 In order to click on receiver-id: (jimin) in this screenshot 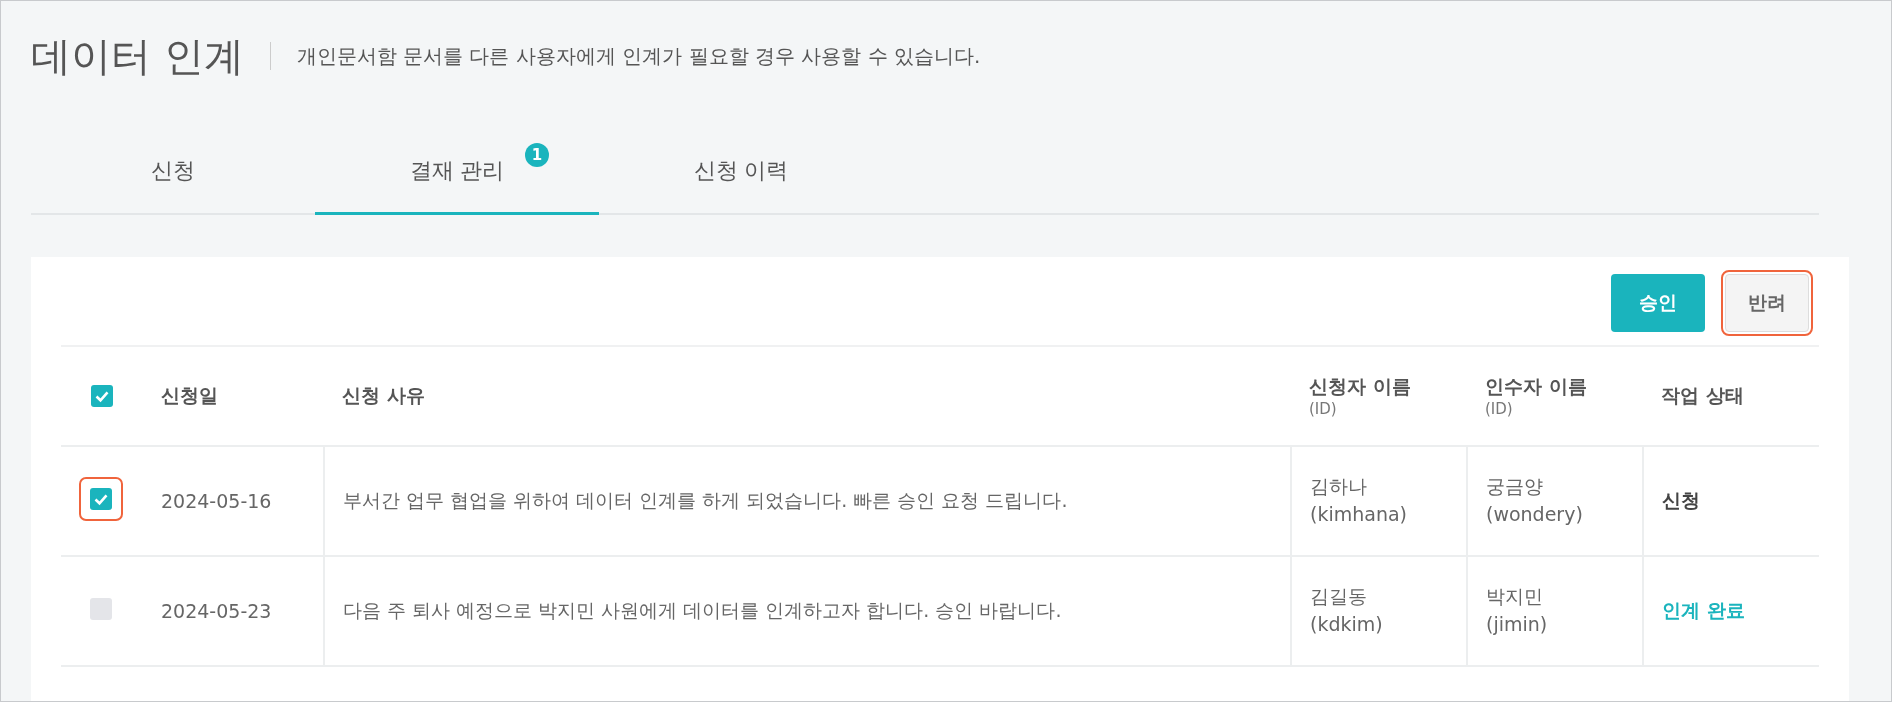, I will do `click(1517, 624)`.